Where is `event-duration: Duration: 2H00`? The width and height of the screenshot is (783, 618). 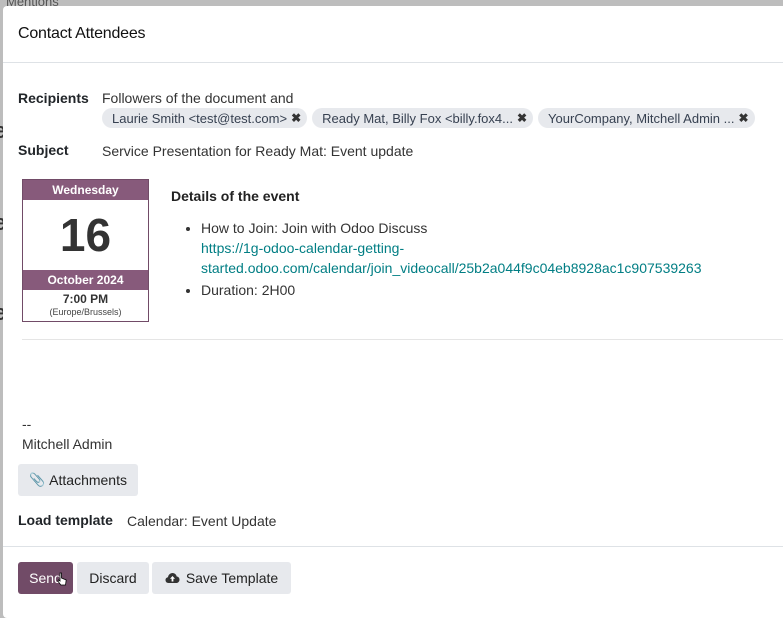
event-duration: Duration: 2H00 is located at coordinates (486, 290).